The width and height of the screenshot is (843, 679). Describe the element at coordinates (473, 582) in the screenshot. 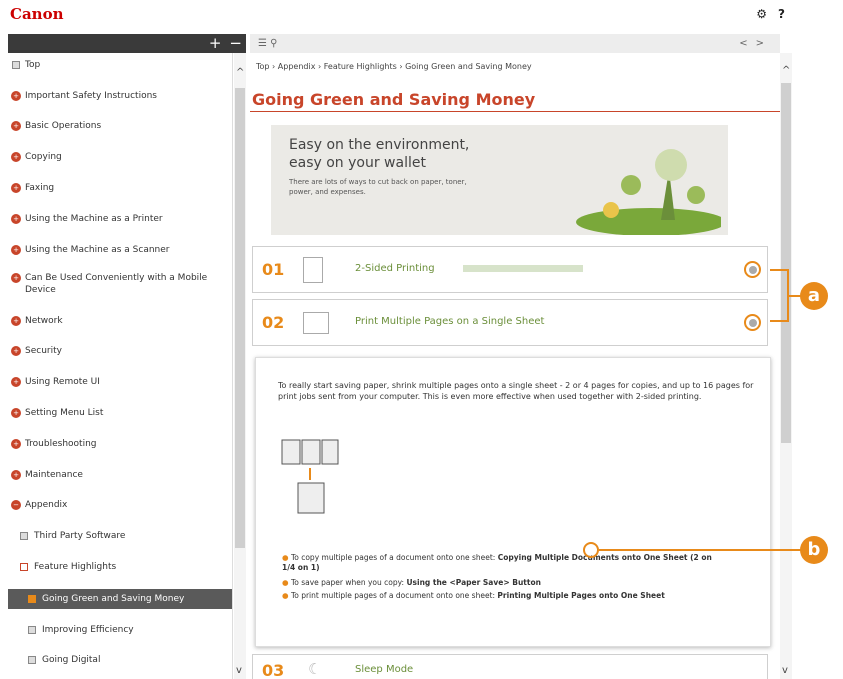

I see `link-paper-save: Using the <Paper Save> Button` at that location.